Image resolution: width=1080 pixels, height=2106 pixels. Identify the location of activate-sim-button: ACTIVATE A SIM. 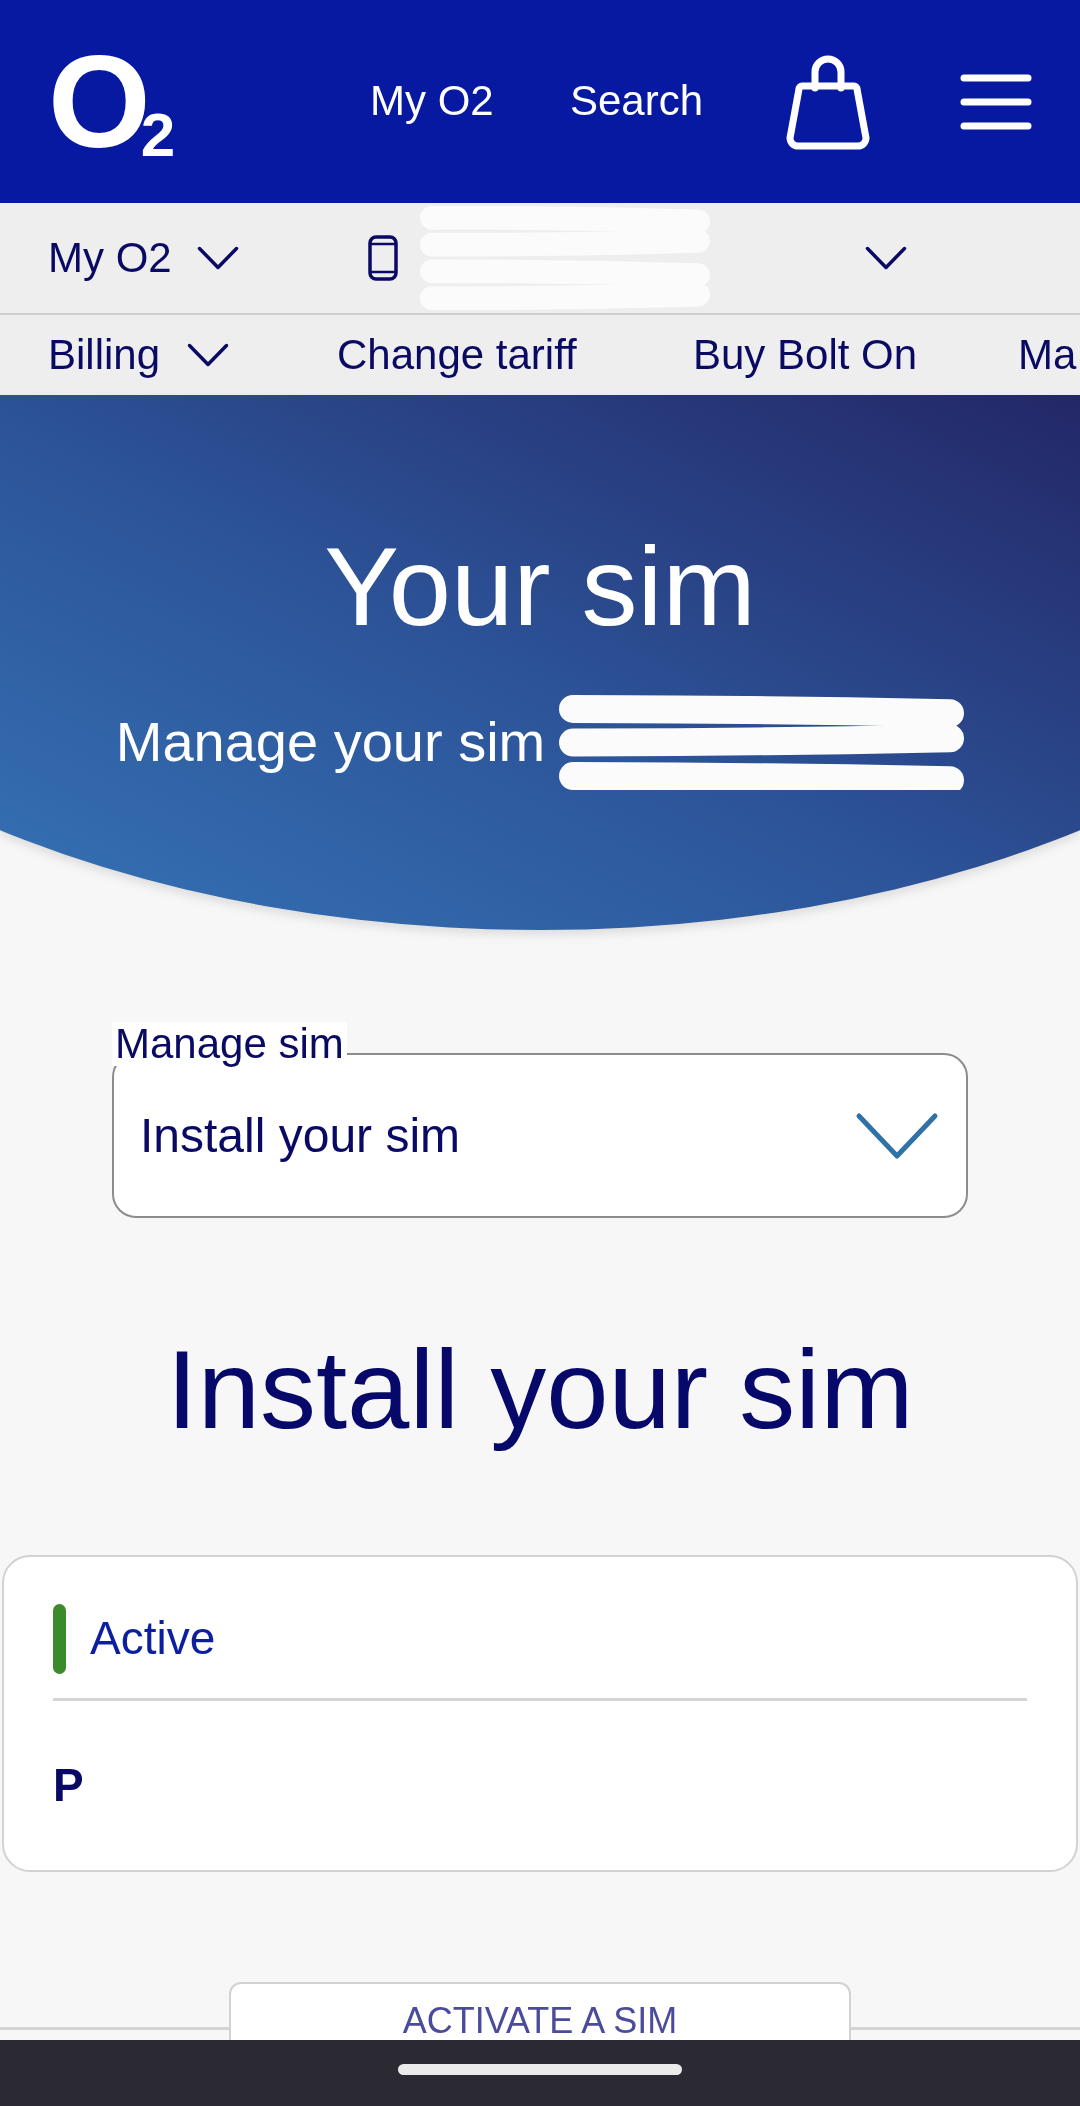
(540, 2011).